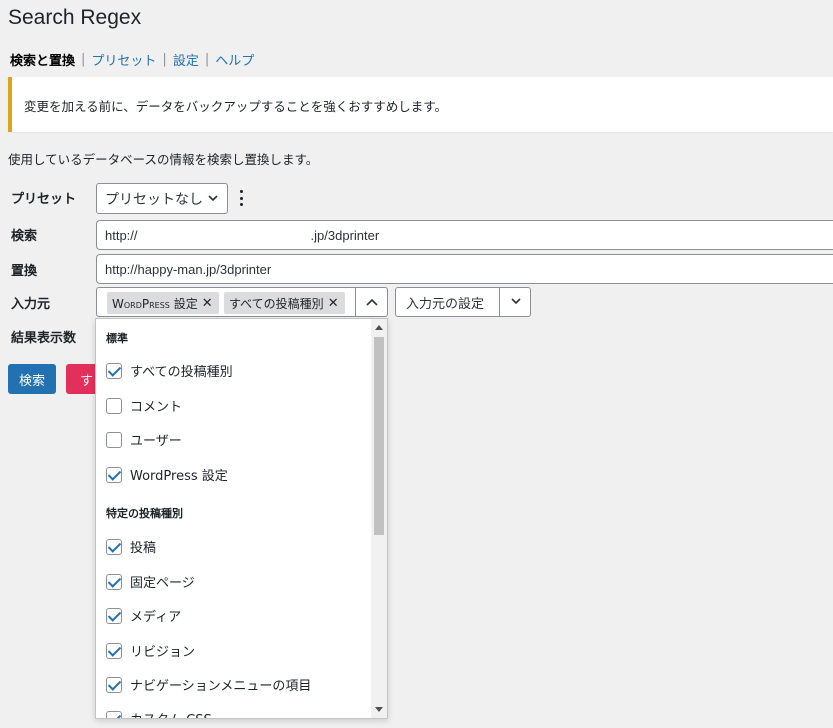 This screenshot has height=728, width=833. I want to click on source-token-all-post-types: すべての投稿種別 ✕, so click(284, 303).